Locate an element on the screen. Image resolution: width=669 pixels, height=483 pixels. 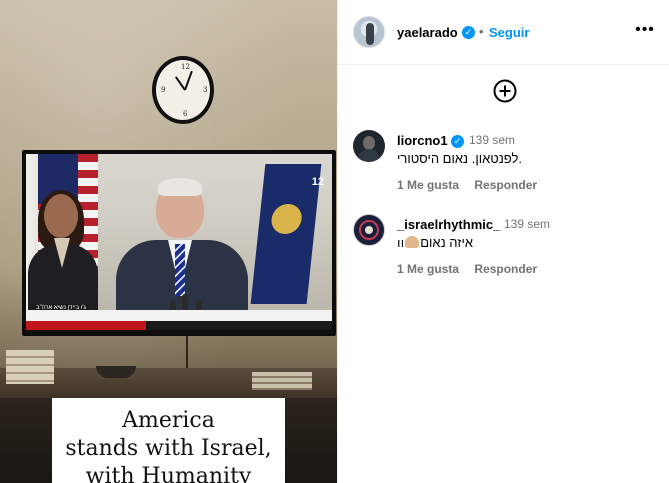
channel-logo: 12 is located at coordinates (317, 182).